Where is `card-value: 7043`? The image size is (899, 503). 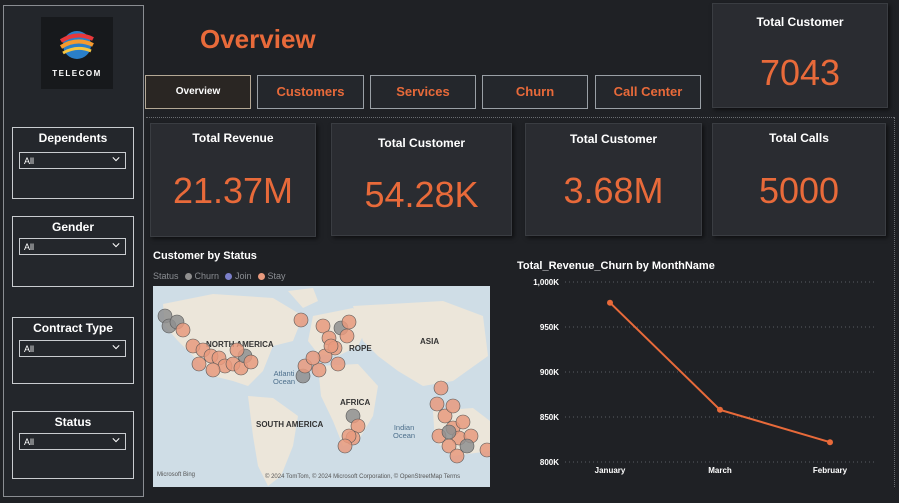
card-value: 7043 is located at coordinates (800, 72).